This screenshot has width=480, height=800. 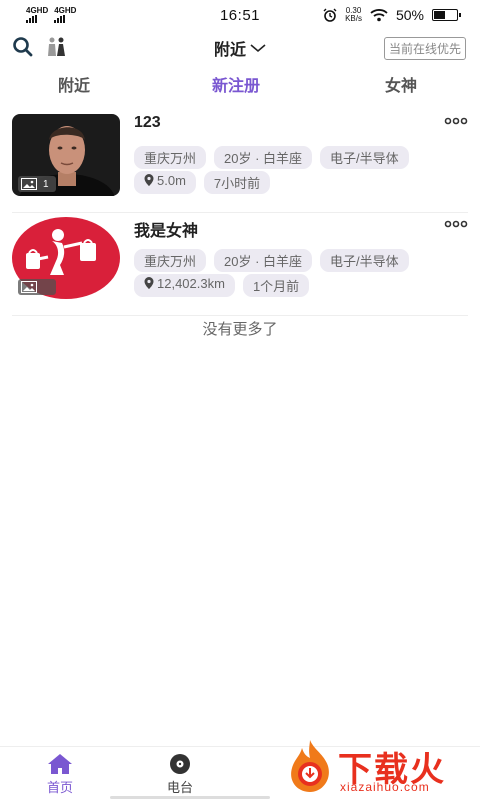 I want to click on status-right: 0.30 KB/s 50%, so click(x=392, y=15).